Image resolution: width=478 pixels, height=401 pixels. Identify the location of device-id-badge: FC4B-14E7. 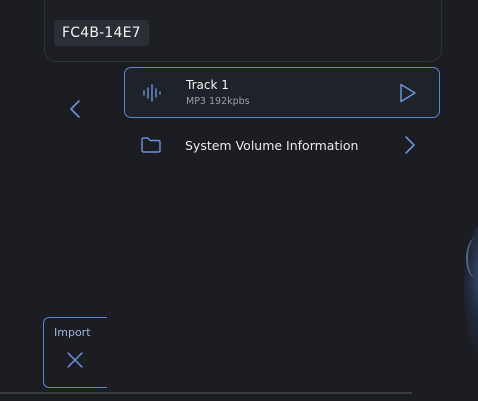
(101, 33).